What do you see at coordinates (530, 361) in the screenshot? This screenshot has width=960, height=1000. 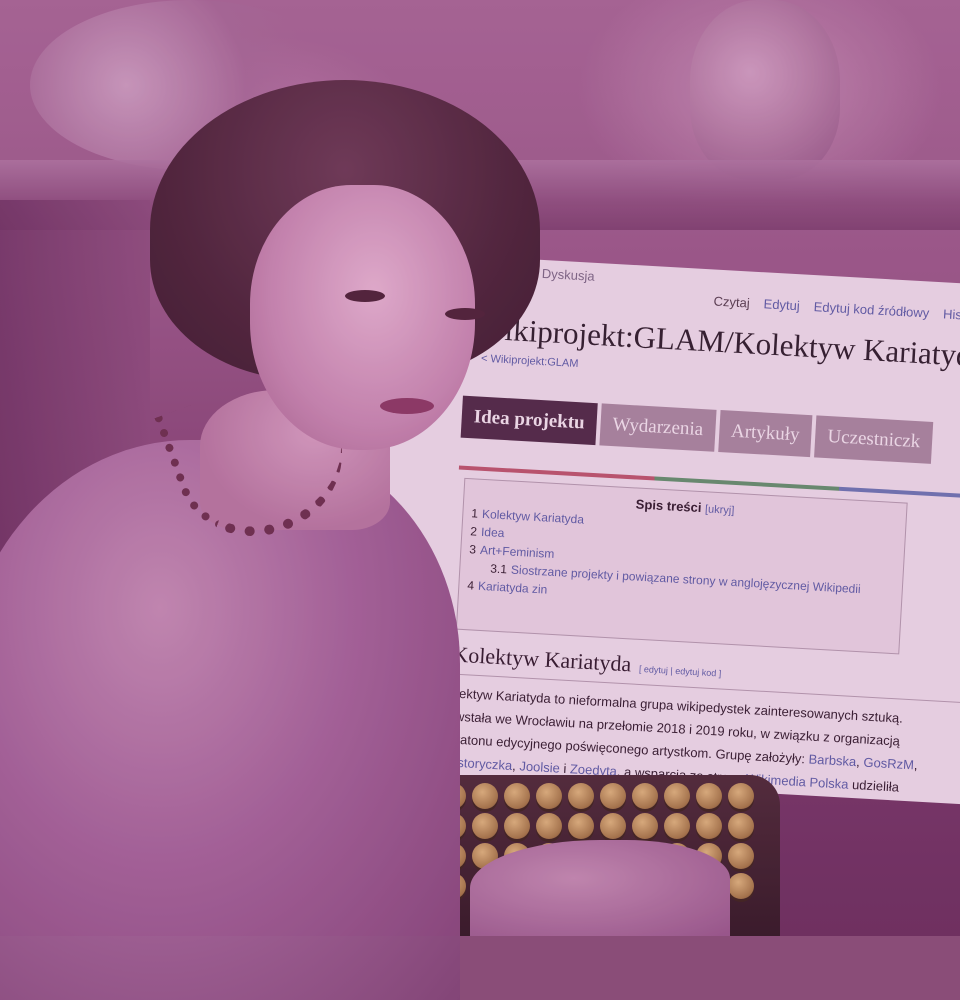 I see `subpage-link: < Wikiprojekt:GLAM` at bounding box center [530, 361].